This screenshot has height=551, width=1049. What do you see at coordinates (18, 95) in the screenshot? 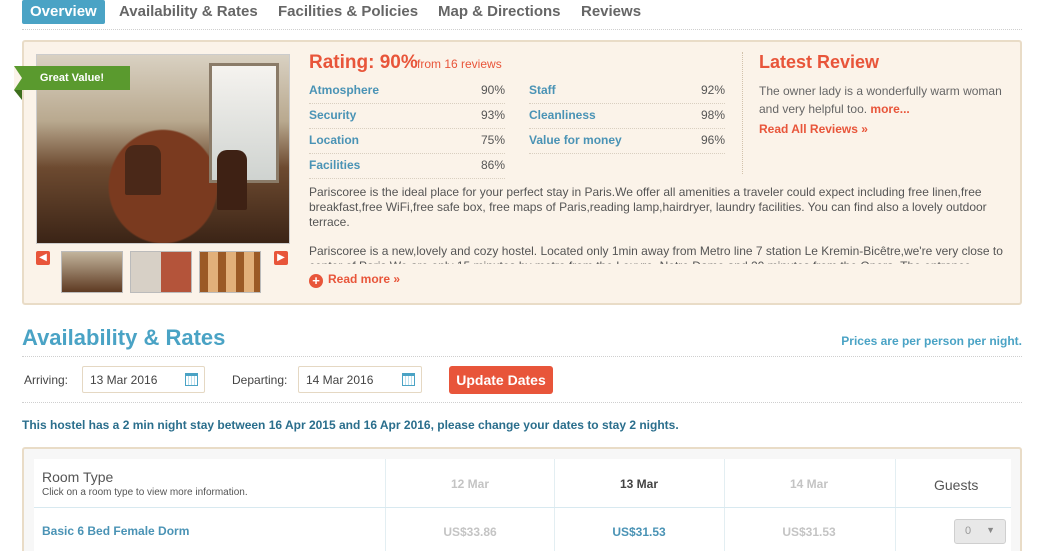
I see `badge-tail` at bounding box center [18, 95].